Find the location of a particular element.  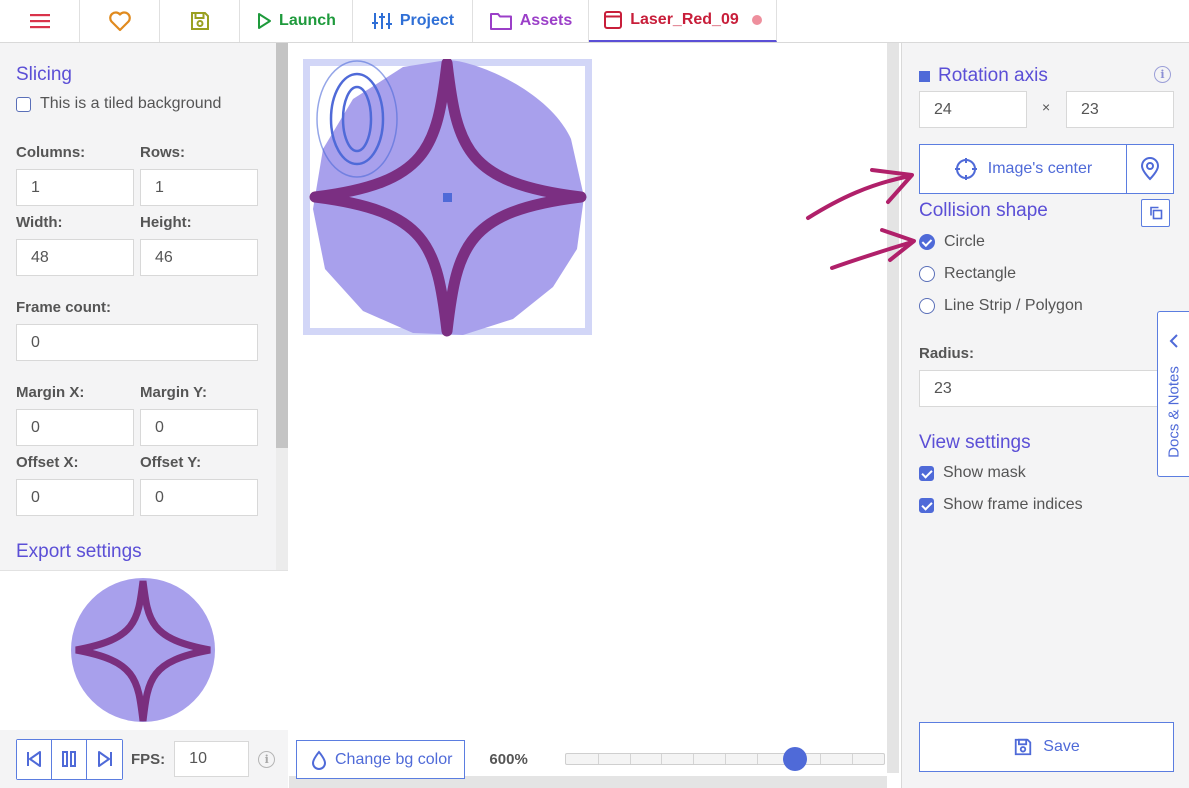

show-mask-box is located at coordinates (926, 473).